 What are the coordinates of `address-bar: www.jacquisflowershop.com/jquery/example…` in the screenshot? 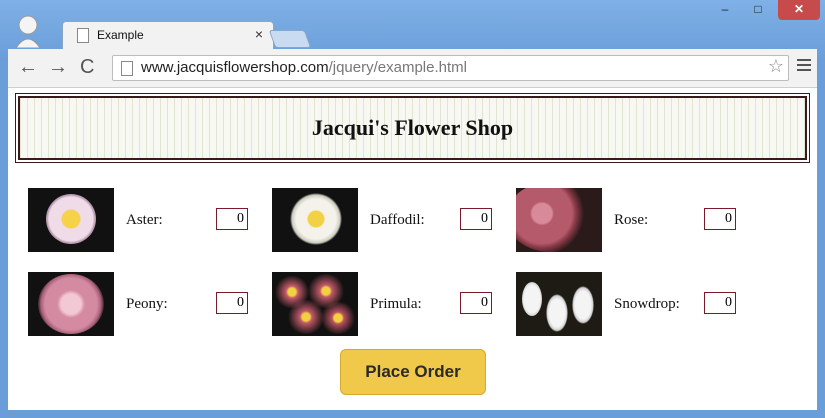 It's located at (450, 68).